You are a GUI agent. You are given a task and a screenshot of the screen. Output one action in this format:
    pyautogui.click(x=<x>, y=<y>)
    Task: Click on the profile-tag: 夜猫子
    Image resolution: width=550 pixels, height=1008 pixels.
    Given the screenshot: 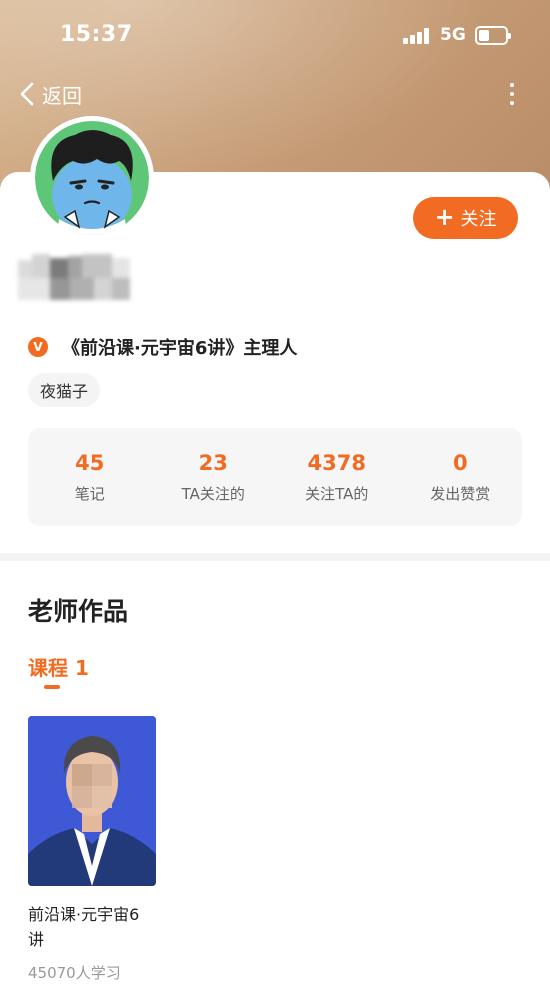 What is the action you would take?
    pyautogui.click(x=64, y=390)
    